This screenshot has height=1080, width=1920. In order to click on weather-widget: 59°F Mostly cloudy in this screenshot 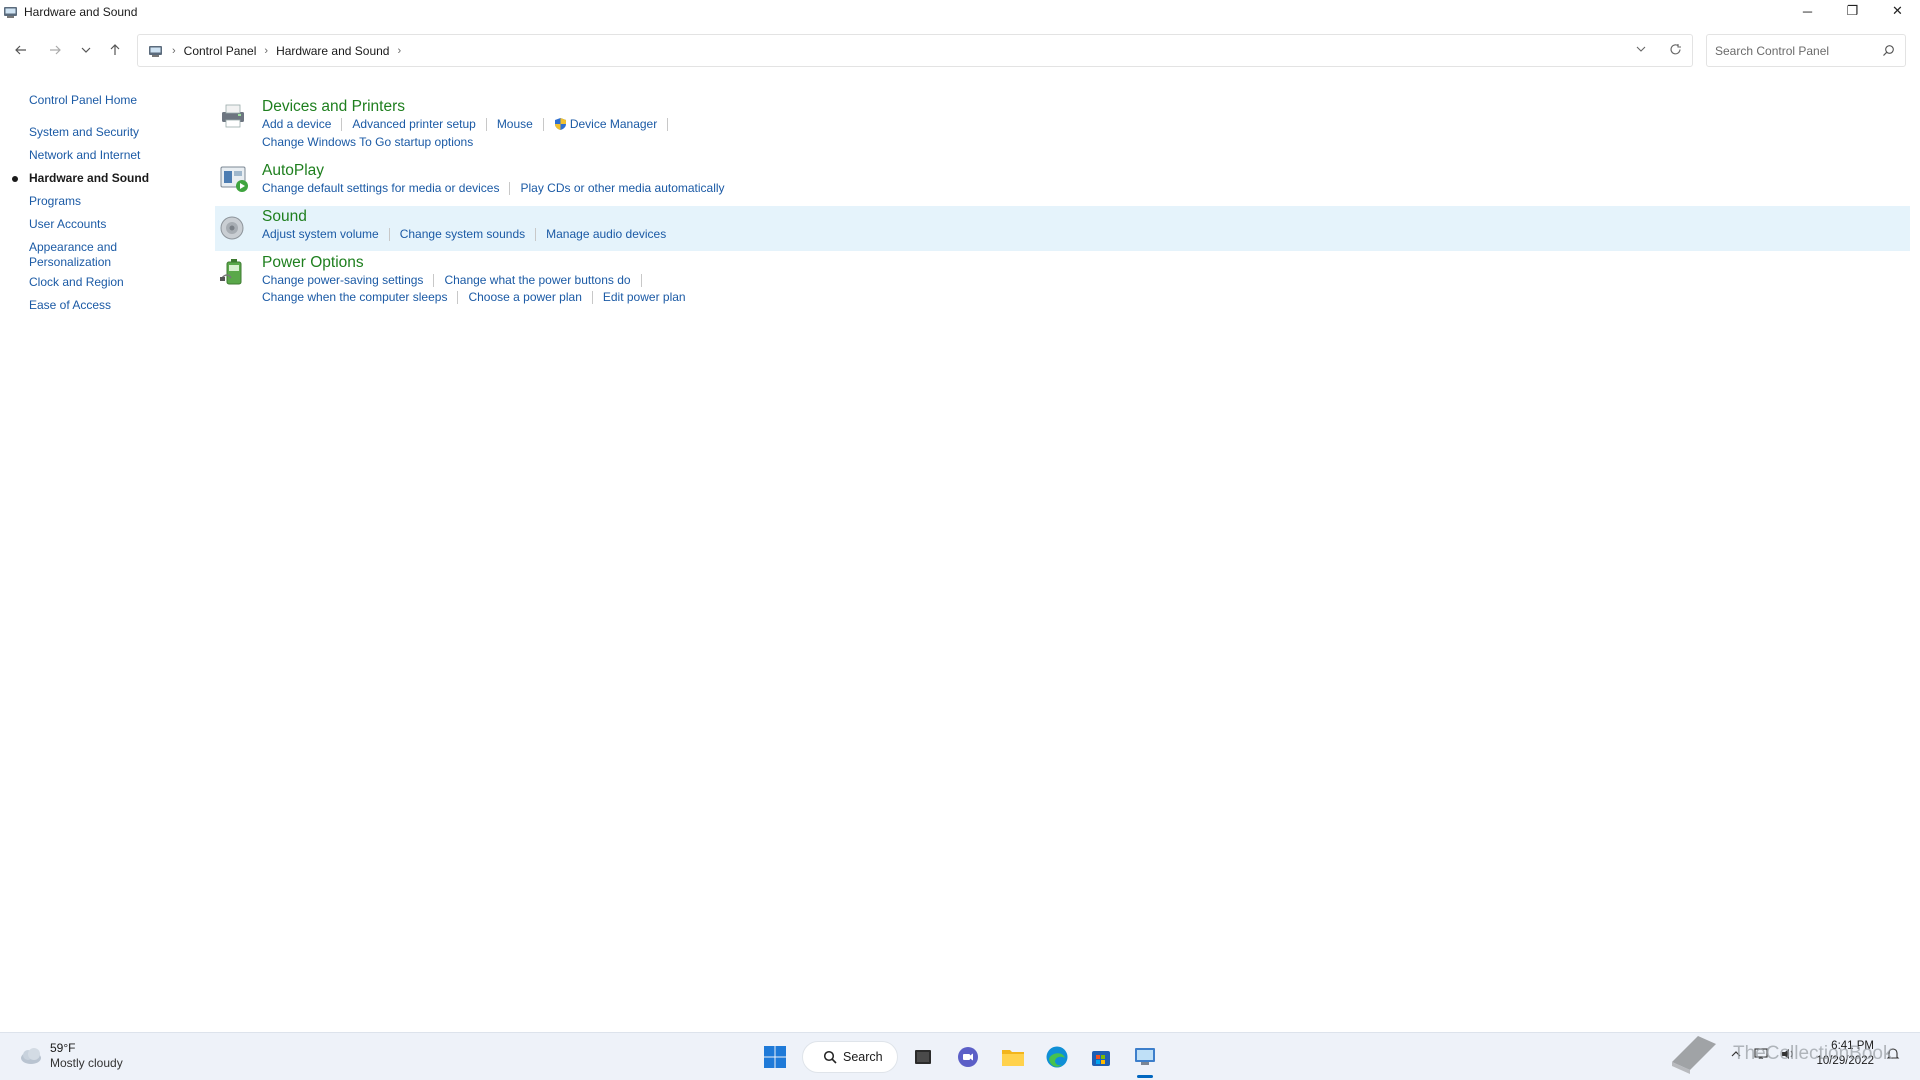, I will do `click(70, 1056)`.